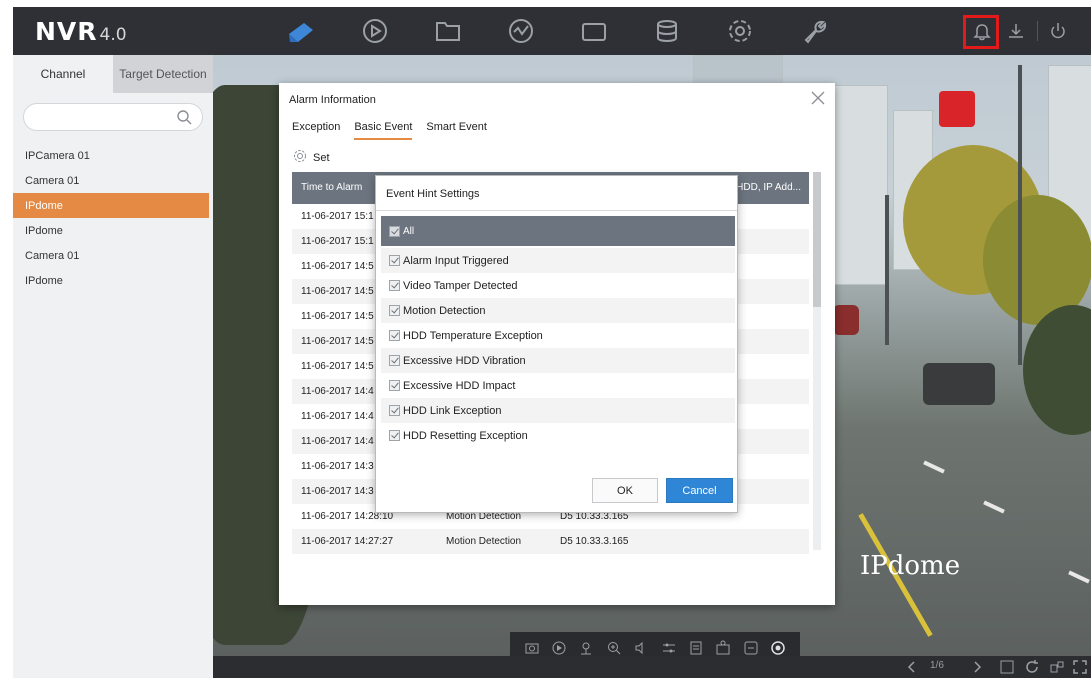  What do you see at coordinates (448, 31) in the screenshot?
I see `file-management-icon` at bounding box center [448, 31].